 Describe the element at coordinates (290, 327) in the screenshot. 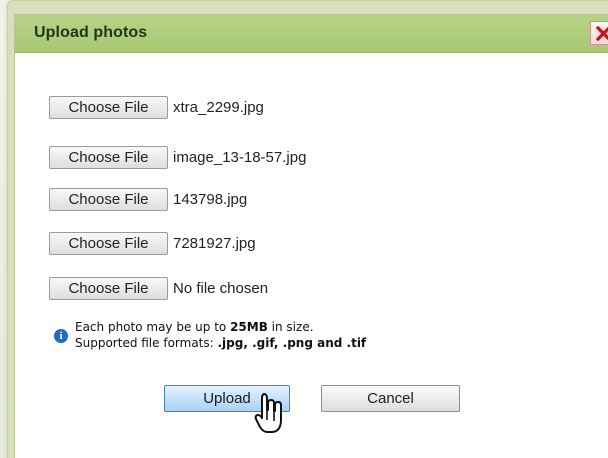

I see `size-limit-suffix: in size.` at that location.